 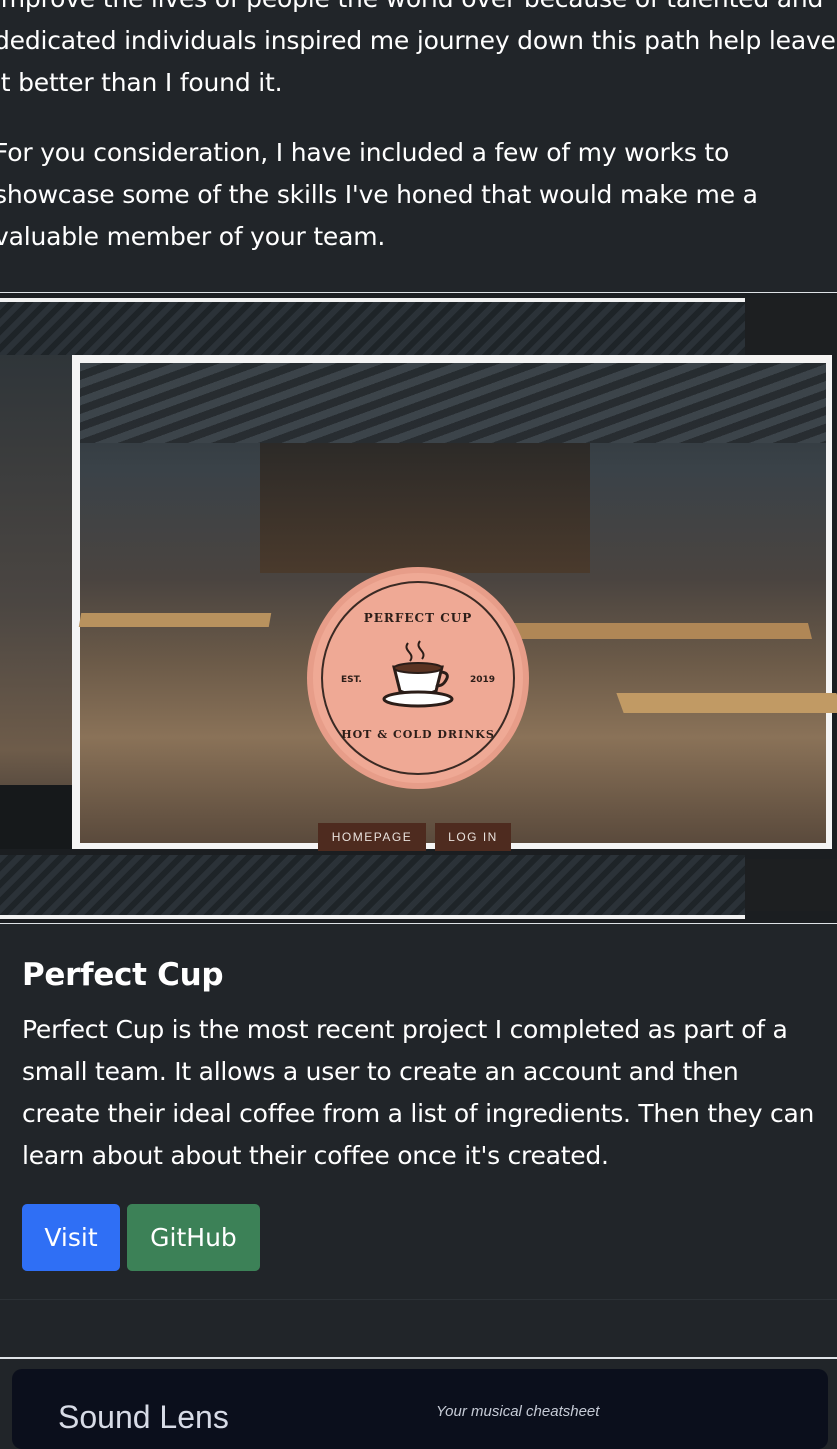 I want to click on coffee-cup-icon, so click(x=418, y=674).